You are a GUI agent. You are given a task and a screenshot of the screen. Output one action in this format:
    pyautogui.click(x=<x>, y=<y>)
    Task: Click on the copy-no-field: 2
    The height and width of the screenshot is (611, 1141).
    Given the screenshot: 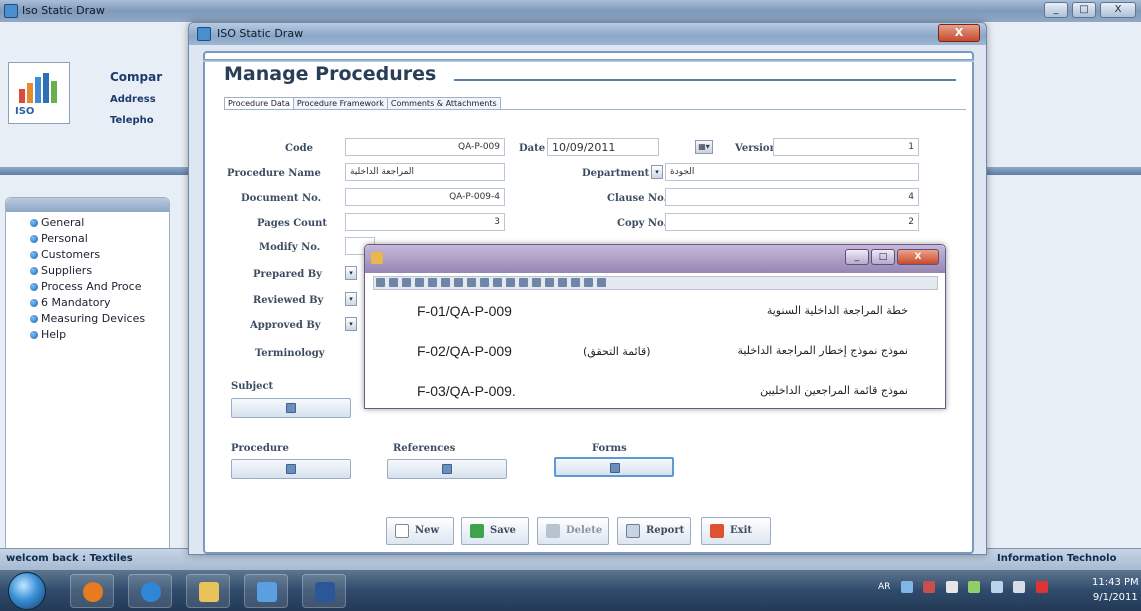 What is the action you would take?
    pyautogui.click(x=792, y=222)
    